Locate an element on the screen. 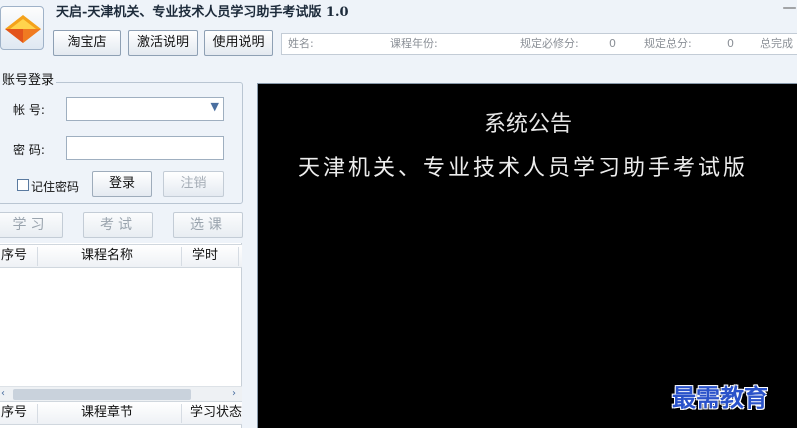 Image resolution: width=797 pixels, height=428 pixels. column-header-study-status: 学习状态 is located at coordinates (216, 413).